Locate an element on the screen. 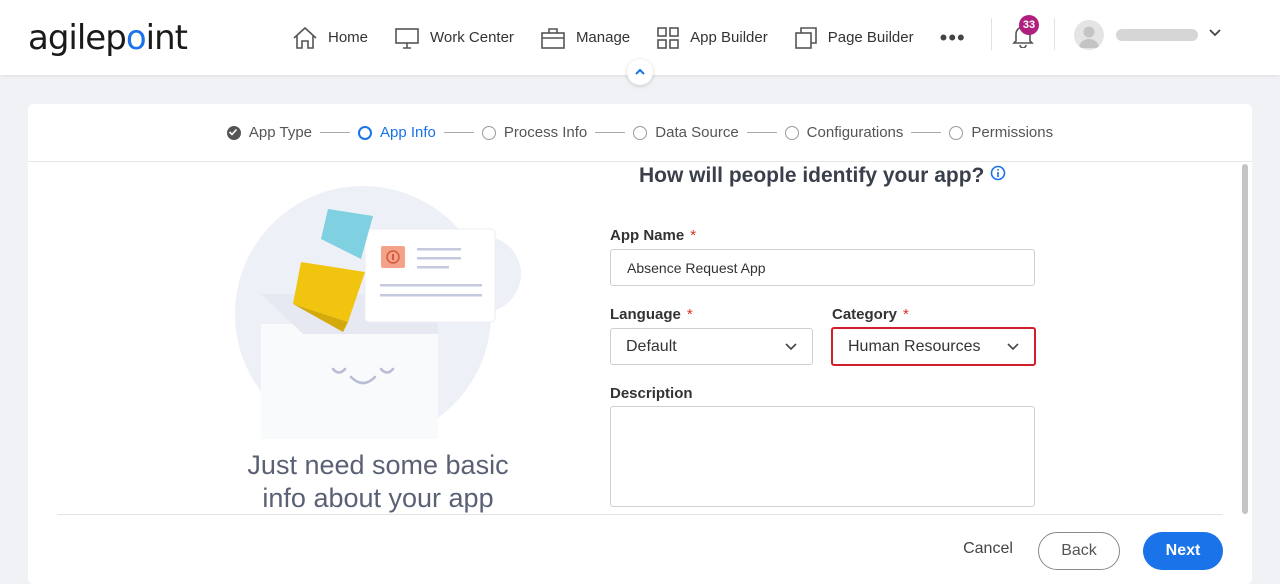 The height and width of the screenshot is (584, 1280). app-name-label: App Name * is located at coordinates (653, 235).